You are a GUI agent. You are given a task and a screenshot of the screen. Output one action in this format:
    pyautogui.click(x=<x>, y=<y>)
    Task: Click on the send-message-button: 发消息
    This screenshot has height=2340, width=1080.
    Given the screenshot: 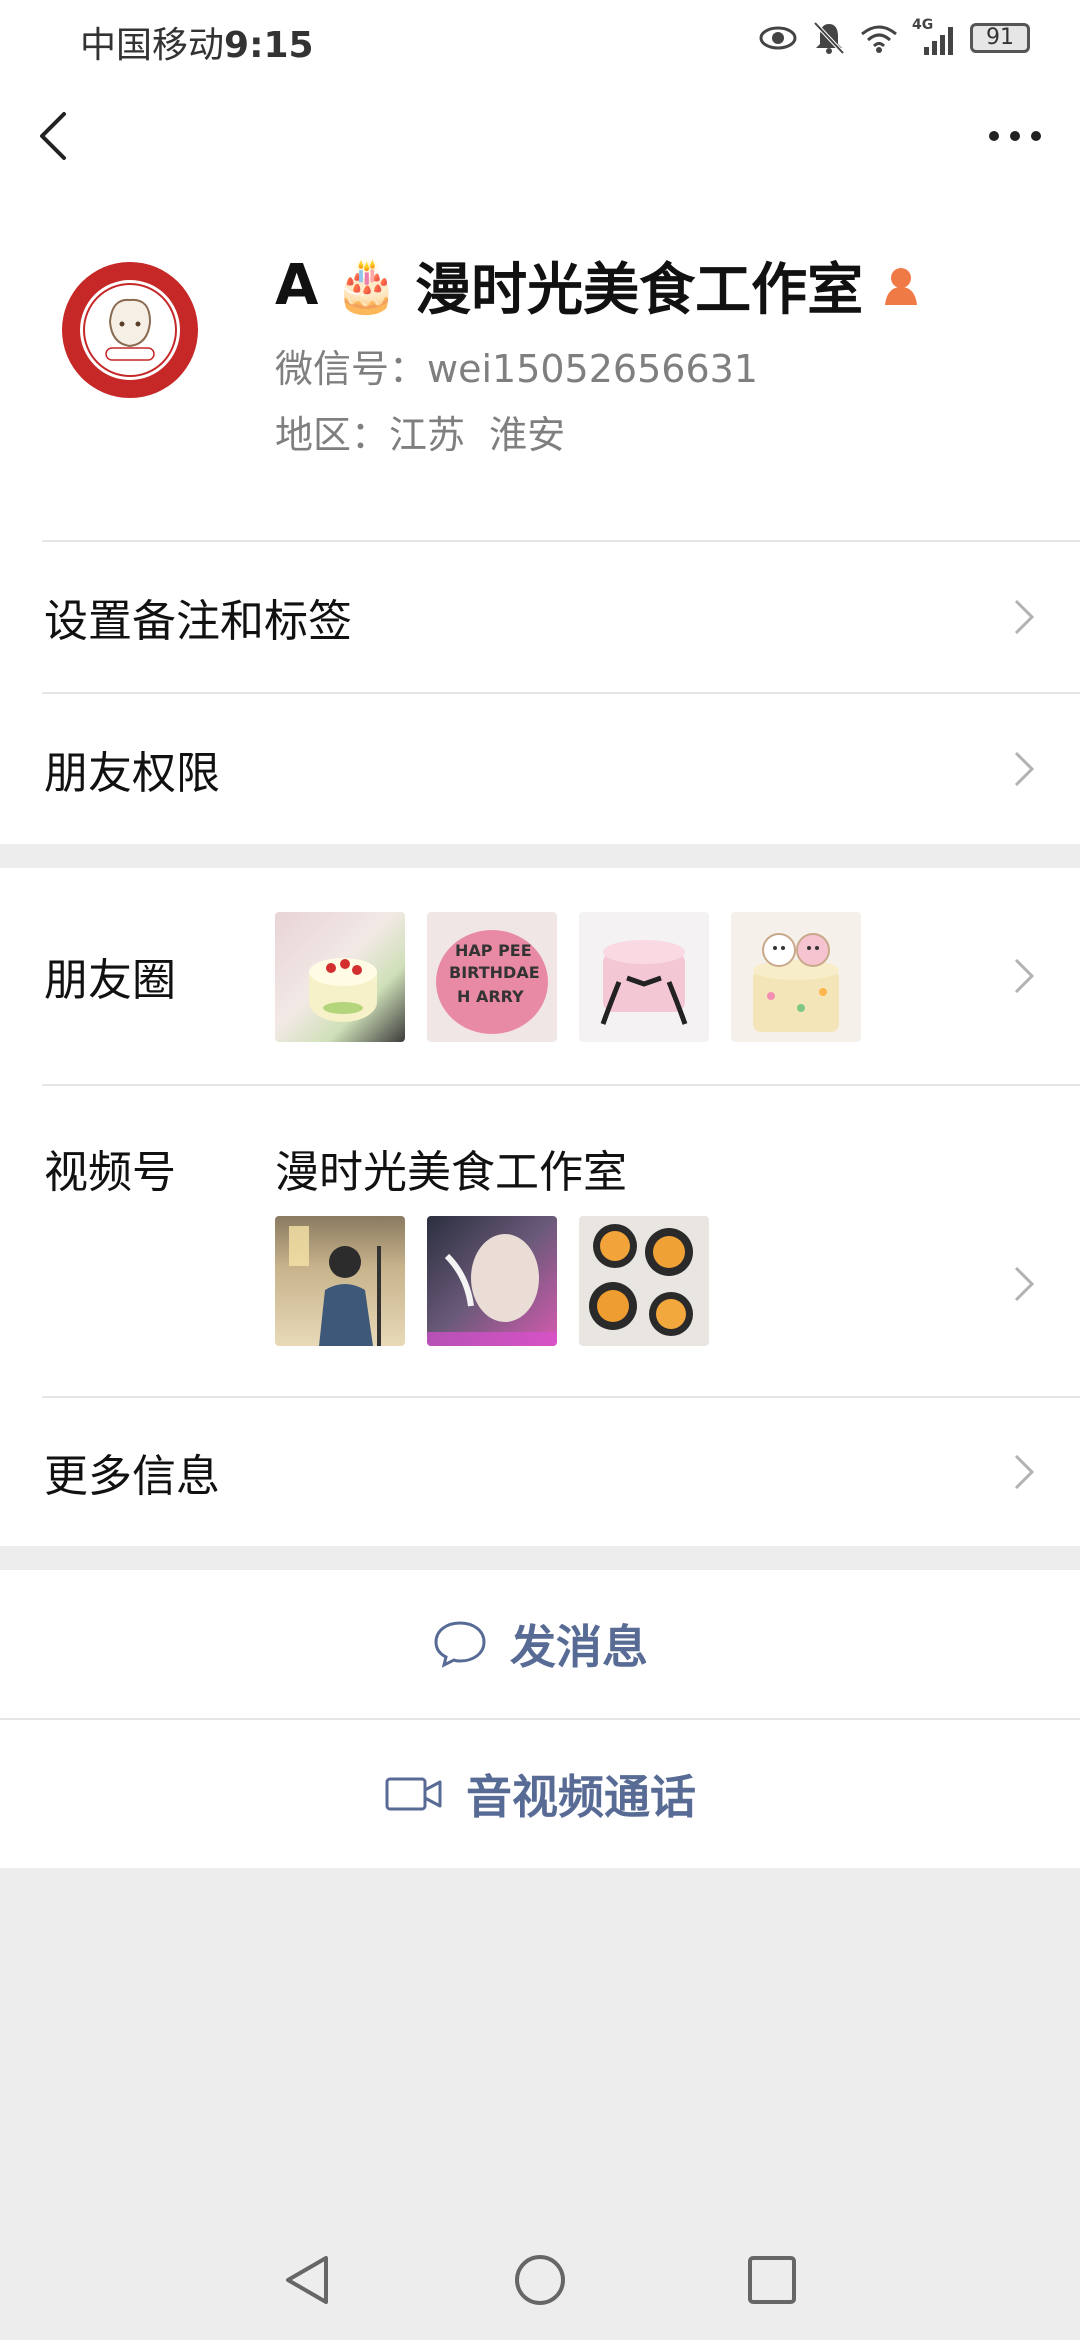 What is the action you would take?
    pyautogui.click(x=540, y=1644)
    